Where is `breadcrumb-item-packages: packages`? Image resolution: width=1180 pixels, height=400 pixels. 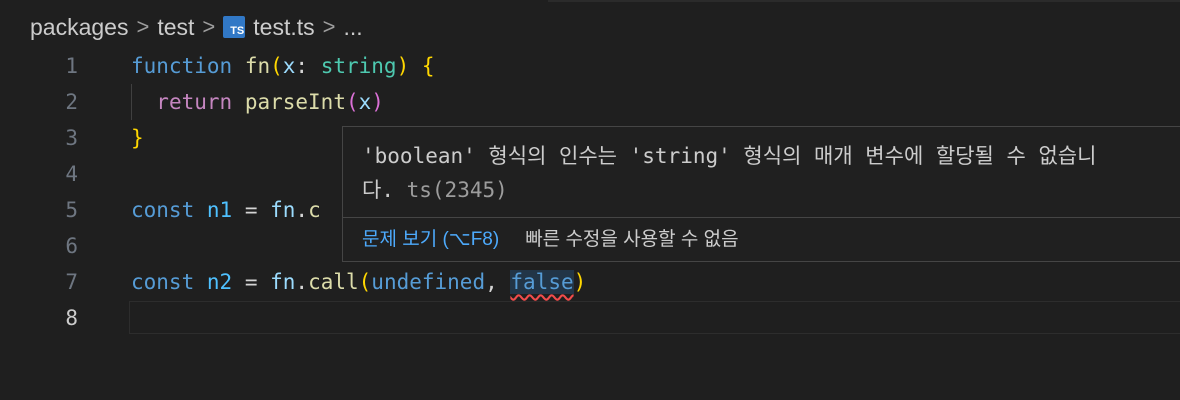
breadcrumb-item-packages: packages is located at coordinates (79, 27).